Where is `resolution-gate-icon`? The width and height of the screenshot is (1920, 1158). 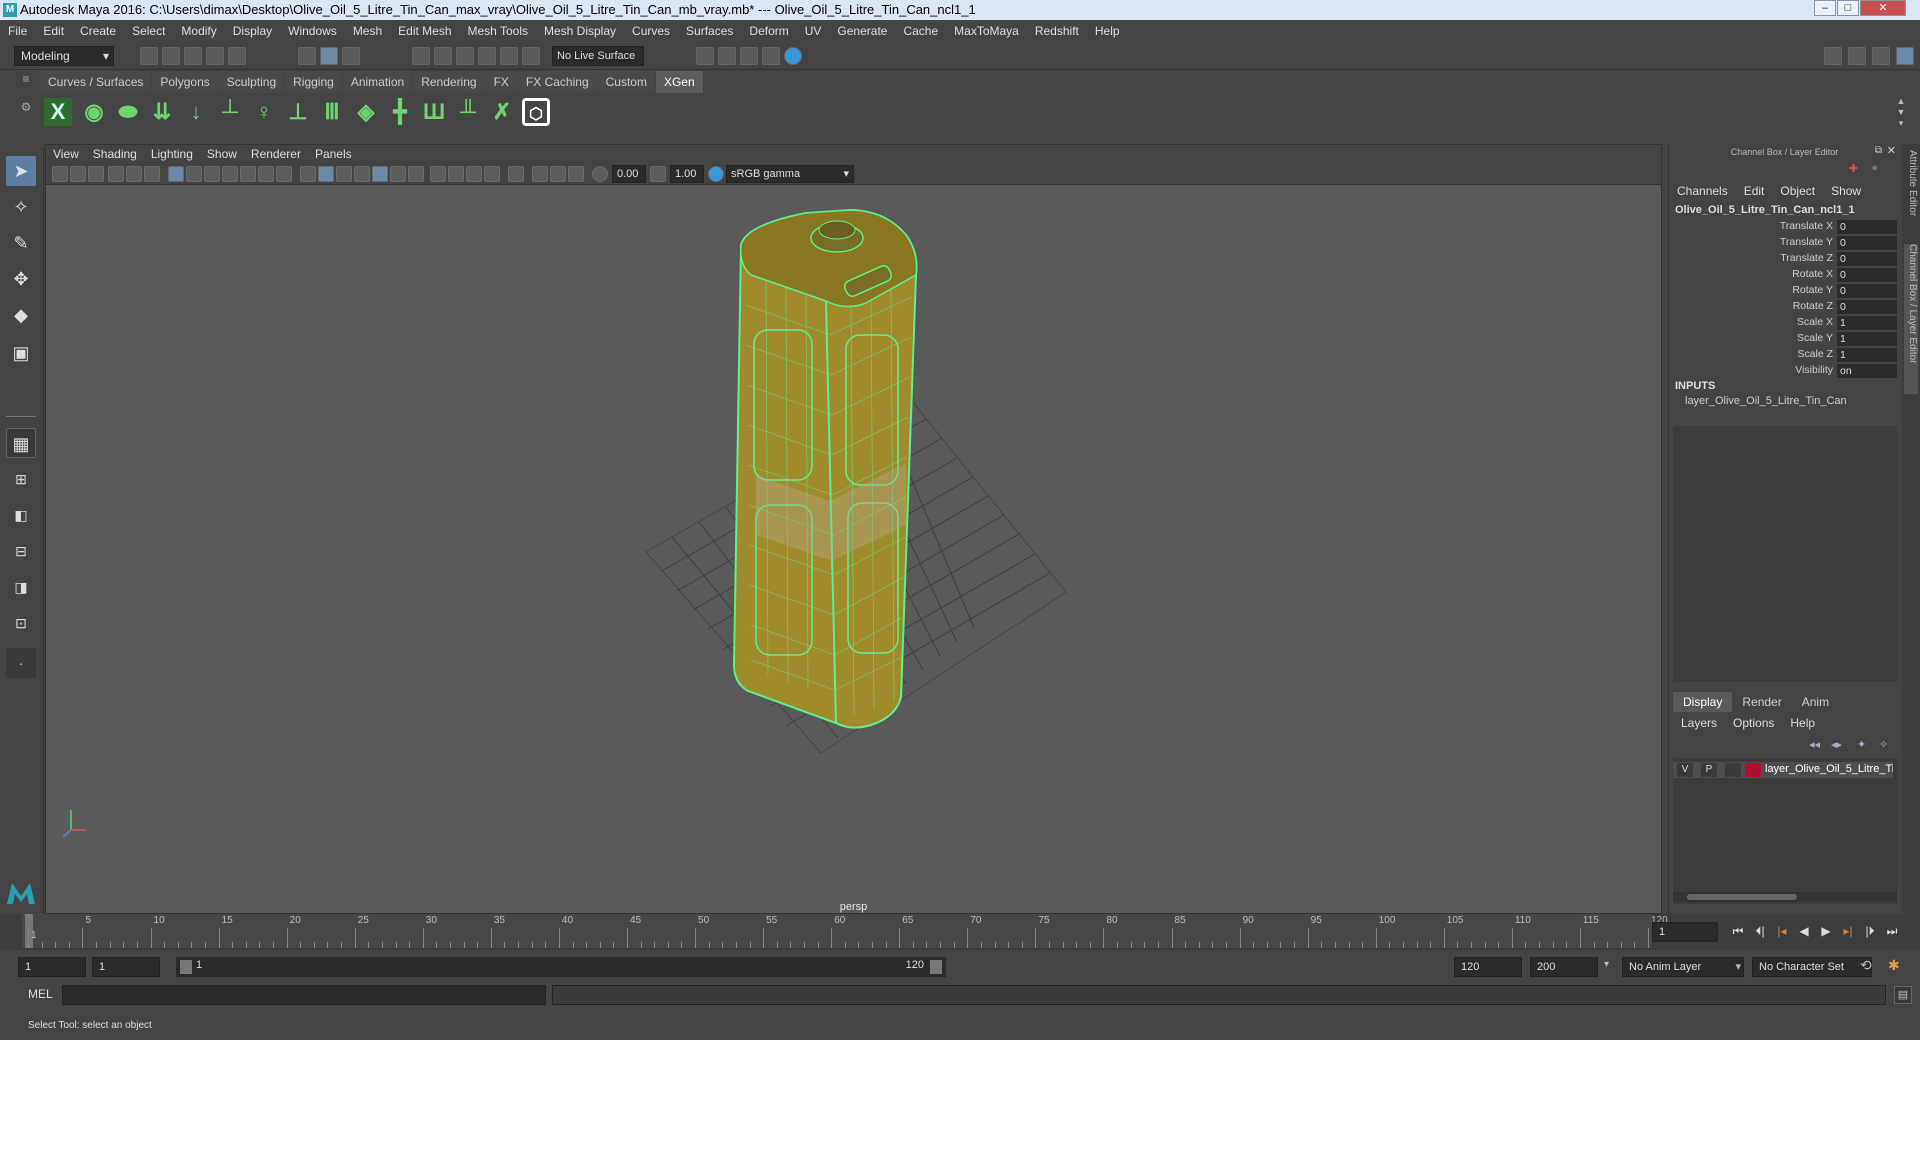
resolution-gate-icon is located at coordinates (212, 174).